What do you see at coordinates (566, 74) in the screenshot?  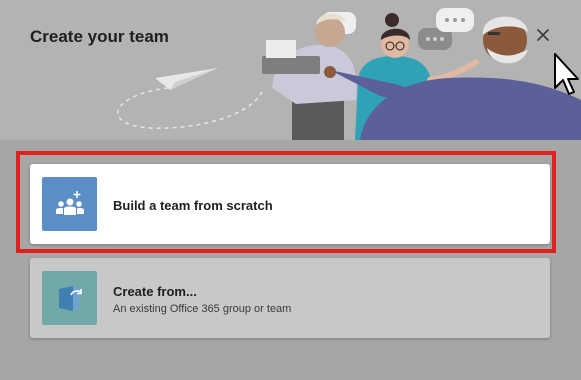 I see `mouse-pointer-icon` at bounding box center [566, 74].